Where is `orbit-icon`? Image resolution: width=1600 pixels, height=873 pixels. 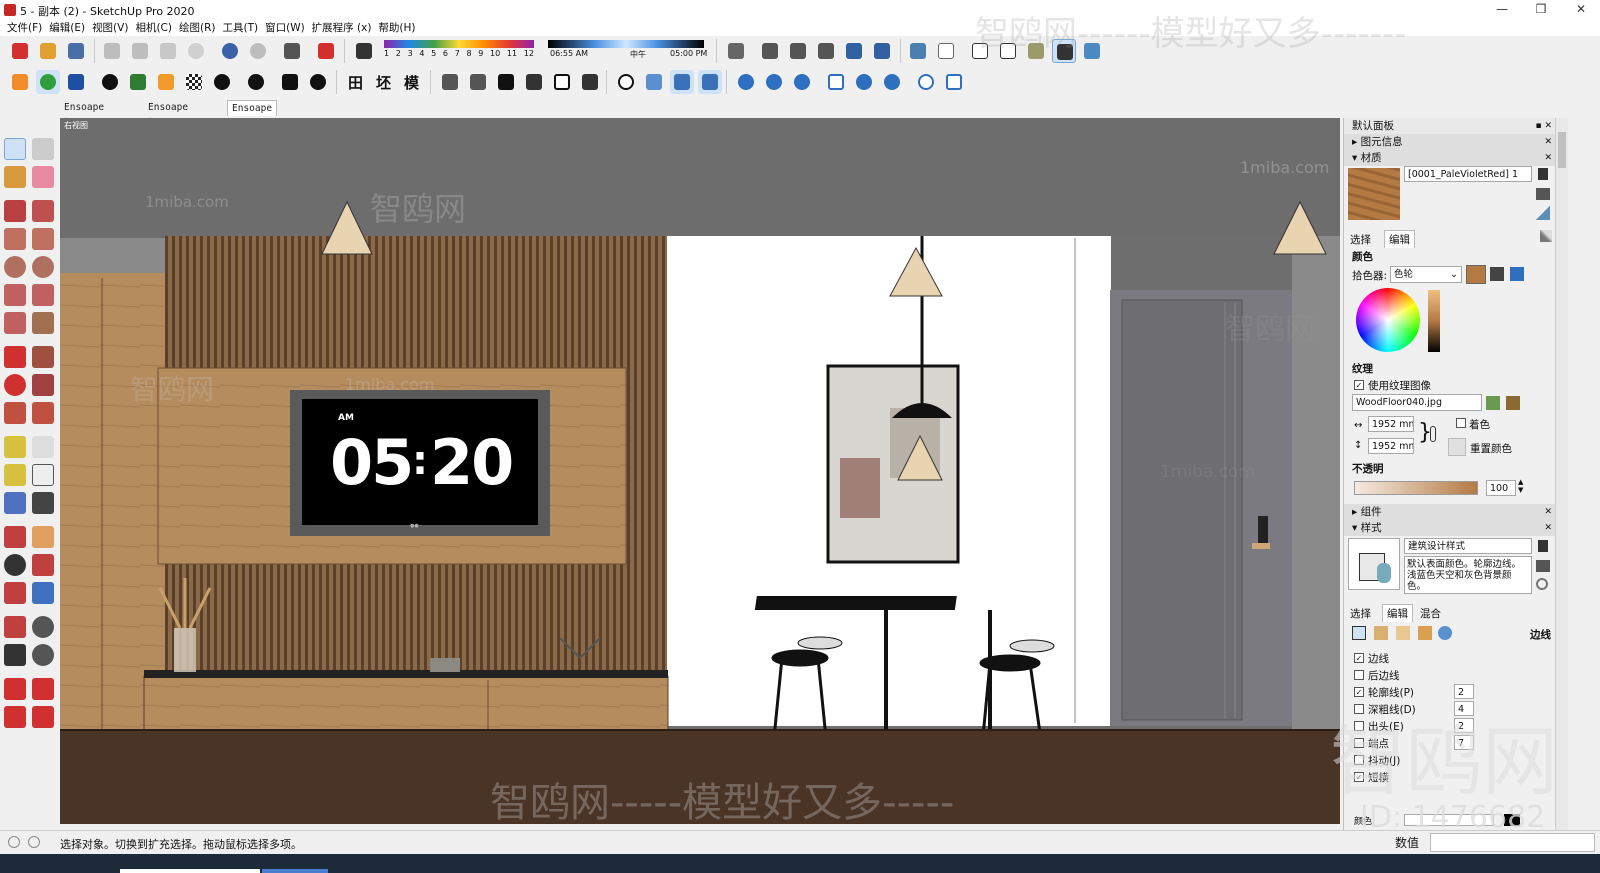
orbit-icon is located at coordinates (15, 537).